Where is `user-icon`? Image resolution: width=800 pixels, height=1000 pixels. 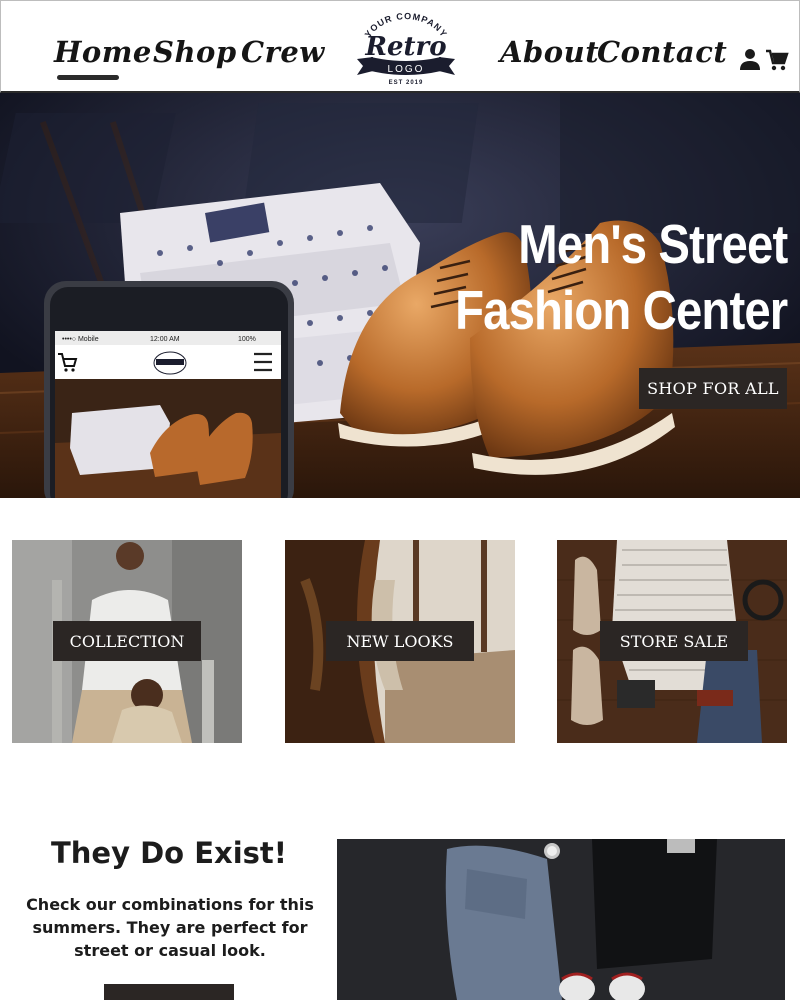
user-icon is located at coordinates (750, 59).